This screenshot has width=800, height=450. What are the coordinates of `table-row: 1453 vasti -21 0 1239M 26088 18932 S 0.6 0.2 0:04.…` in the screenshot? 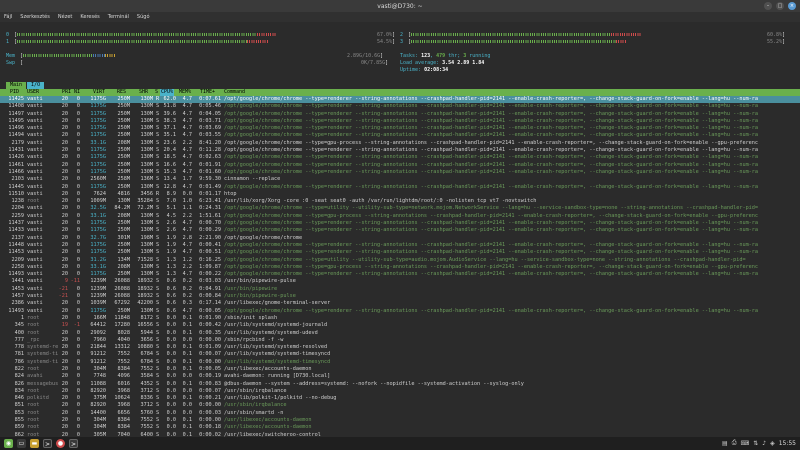 It's located at (400, 289).